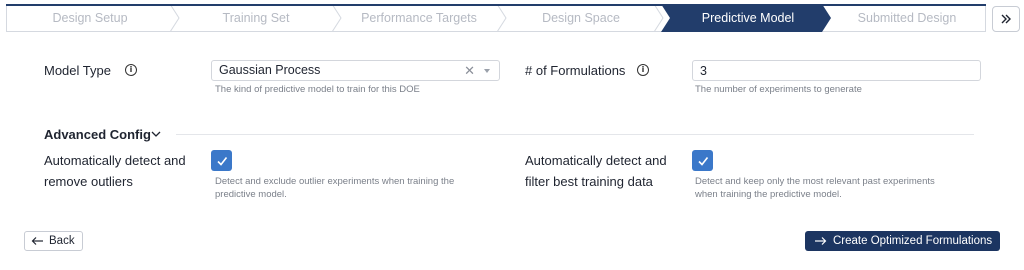 This screenshot has width=1024, height=270. What do you see at coordinates (575, 134) in the screenshot?
I see `section-divider` at bounding box center [575, 134].